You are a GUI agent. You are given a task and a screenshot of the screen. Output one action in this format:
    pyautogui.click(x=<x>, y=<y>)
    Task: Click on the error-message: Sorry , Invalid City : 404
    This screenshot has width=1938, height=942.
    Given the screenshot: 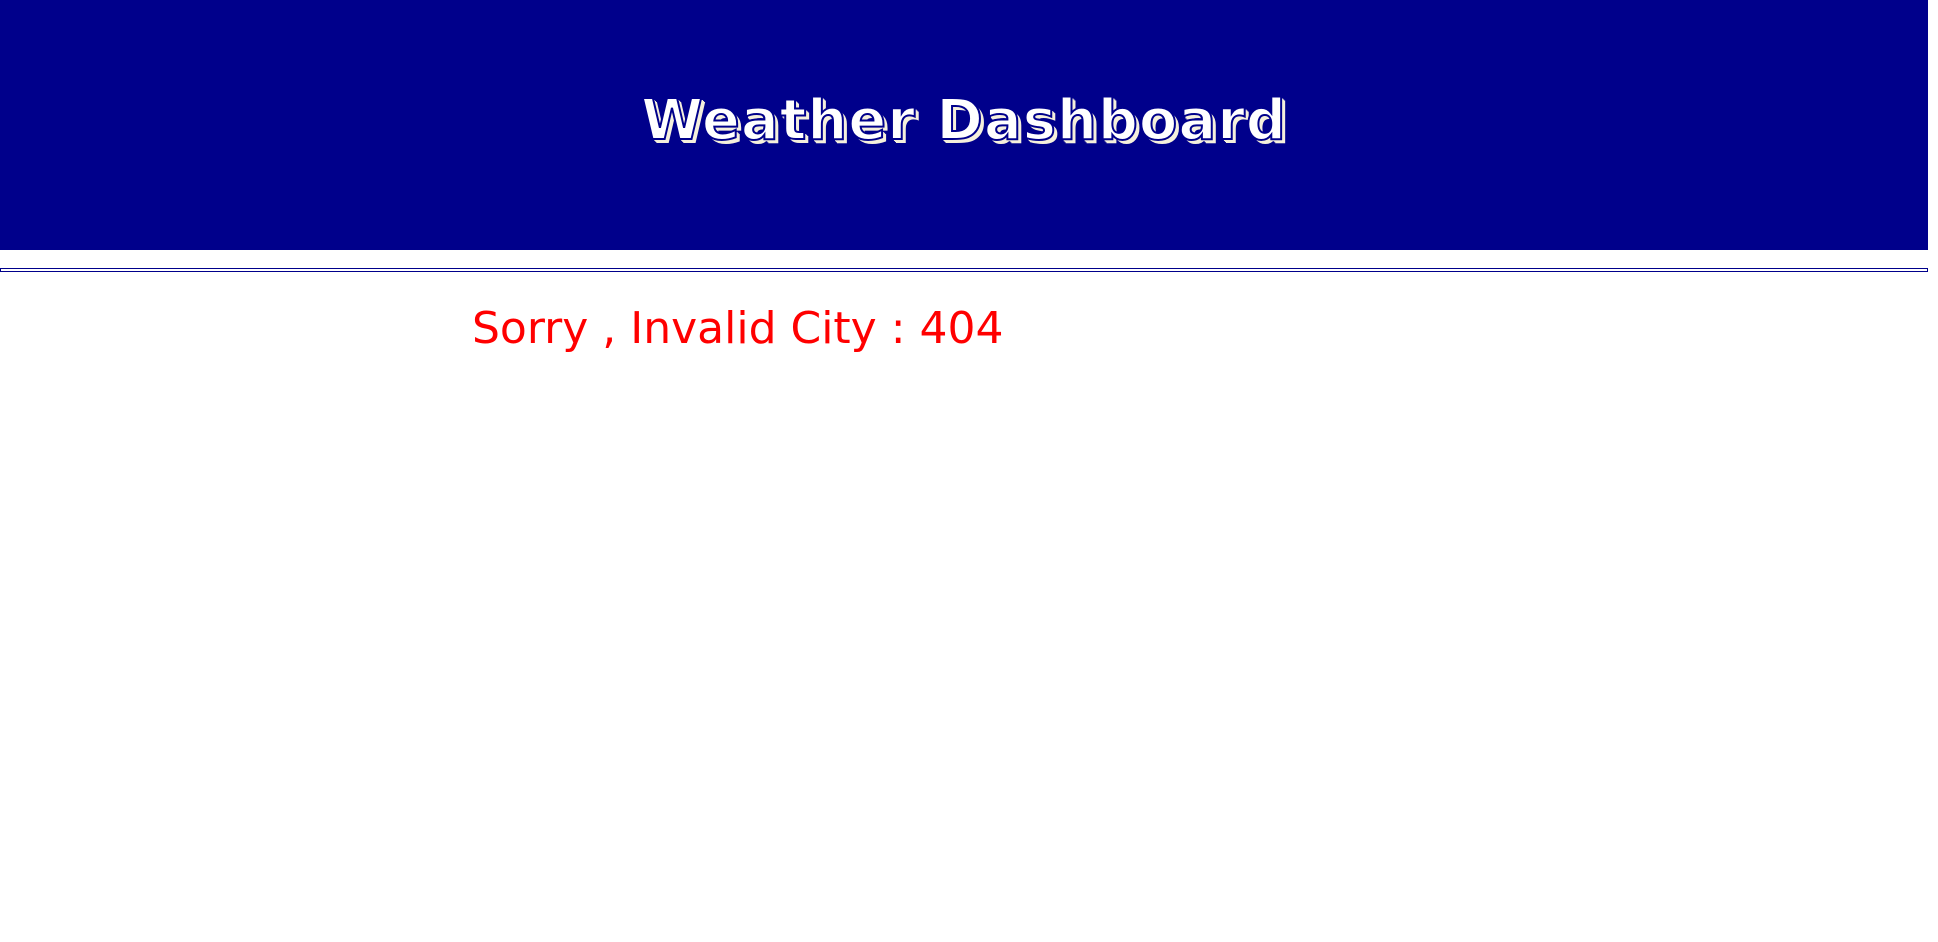 What is the action you would take?
    pyautogui.click(x=738, y=328)
    